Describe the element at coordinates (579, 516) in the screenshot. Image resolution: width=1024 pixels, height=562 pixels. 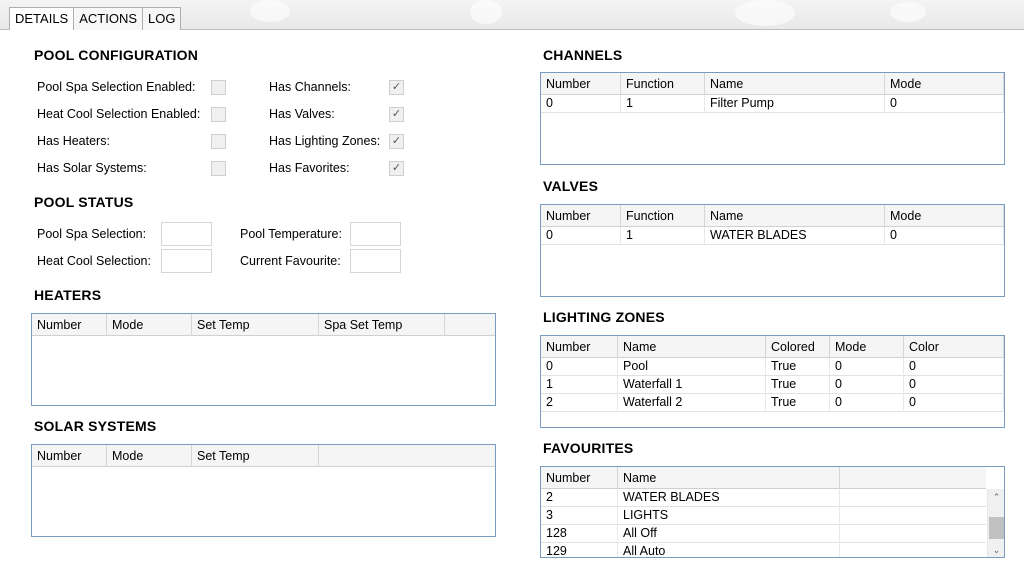
I see `cell-number: 3` at that location.